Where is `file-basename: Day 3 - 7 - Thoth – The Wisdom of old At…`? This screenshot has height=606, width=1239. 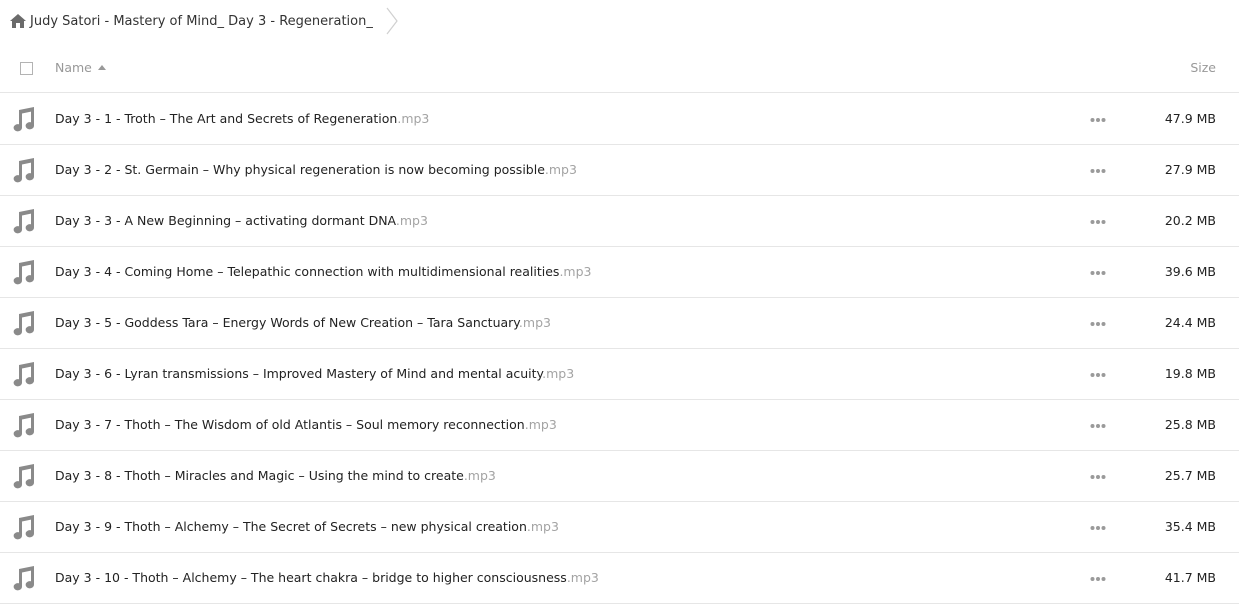 file-basename: Day 3 - 7 - Thoth – The Wisdom of old At… is located at coordinates (290, 424).